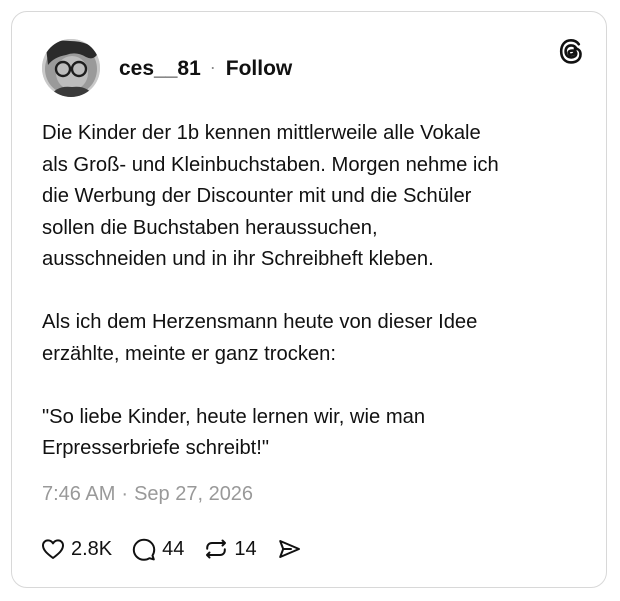  Describe the element at coordinates (245, 548) in the screenshot. I see `repost-count: 14` at that location.